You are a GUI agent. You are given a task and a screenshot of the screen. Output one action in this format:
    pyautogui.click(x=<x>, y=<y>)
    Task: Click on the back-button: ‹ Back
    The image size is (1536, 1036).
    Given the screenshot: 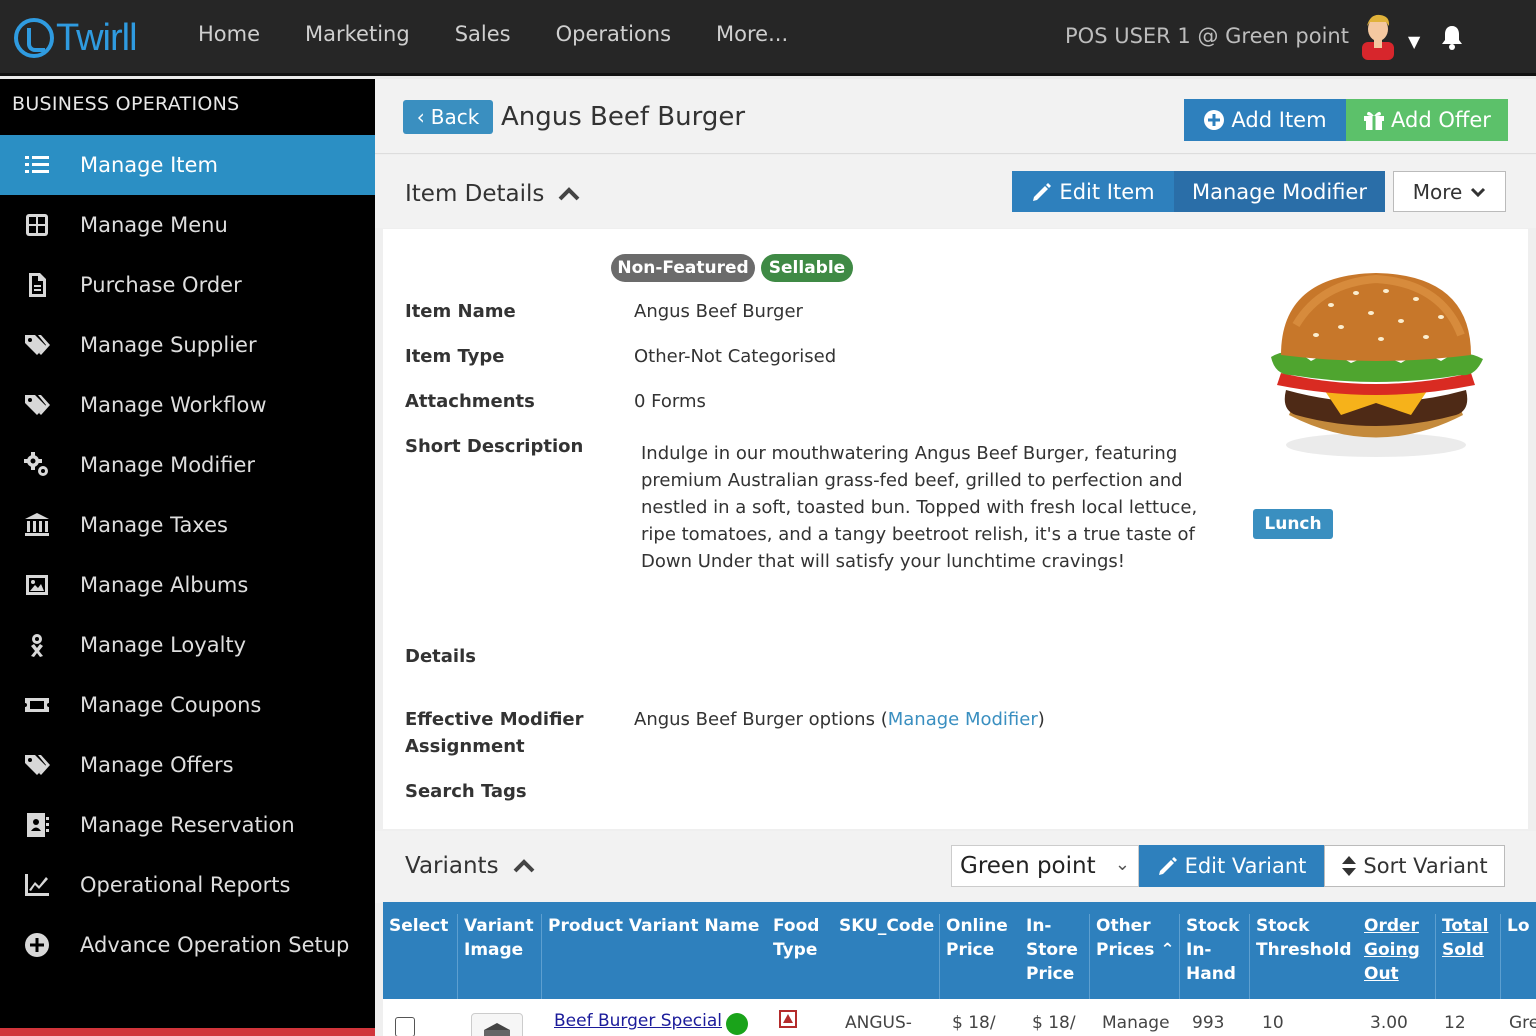 What is the action you would take?
    pyautogui.click(x=448, y=117)
    